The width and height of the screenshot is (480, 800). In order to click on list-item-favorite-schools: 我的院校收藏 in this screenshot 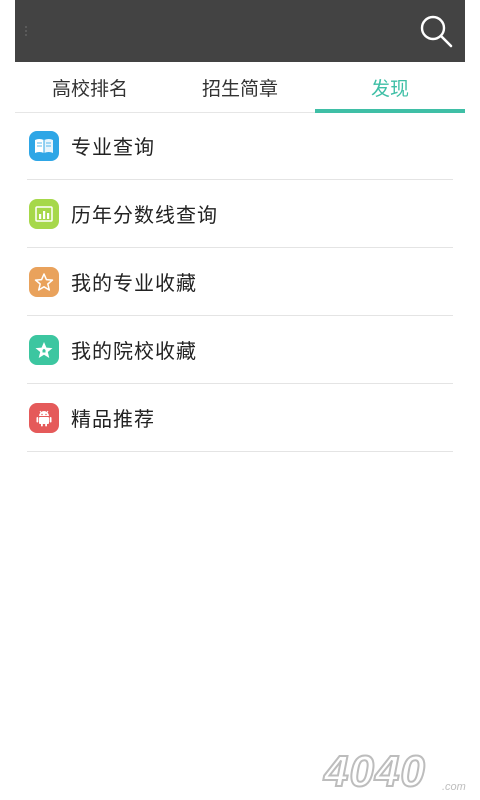, I will do `click(240, 350)`.